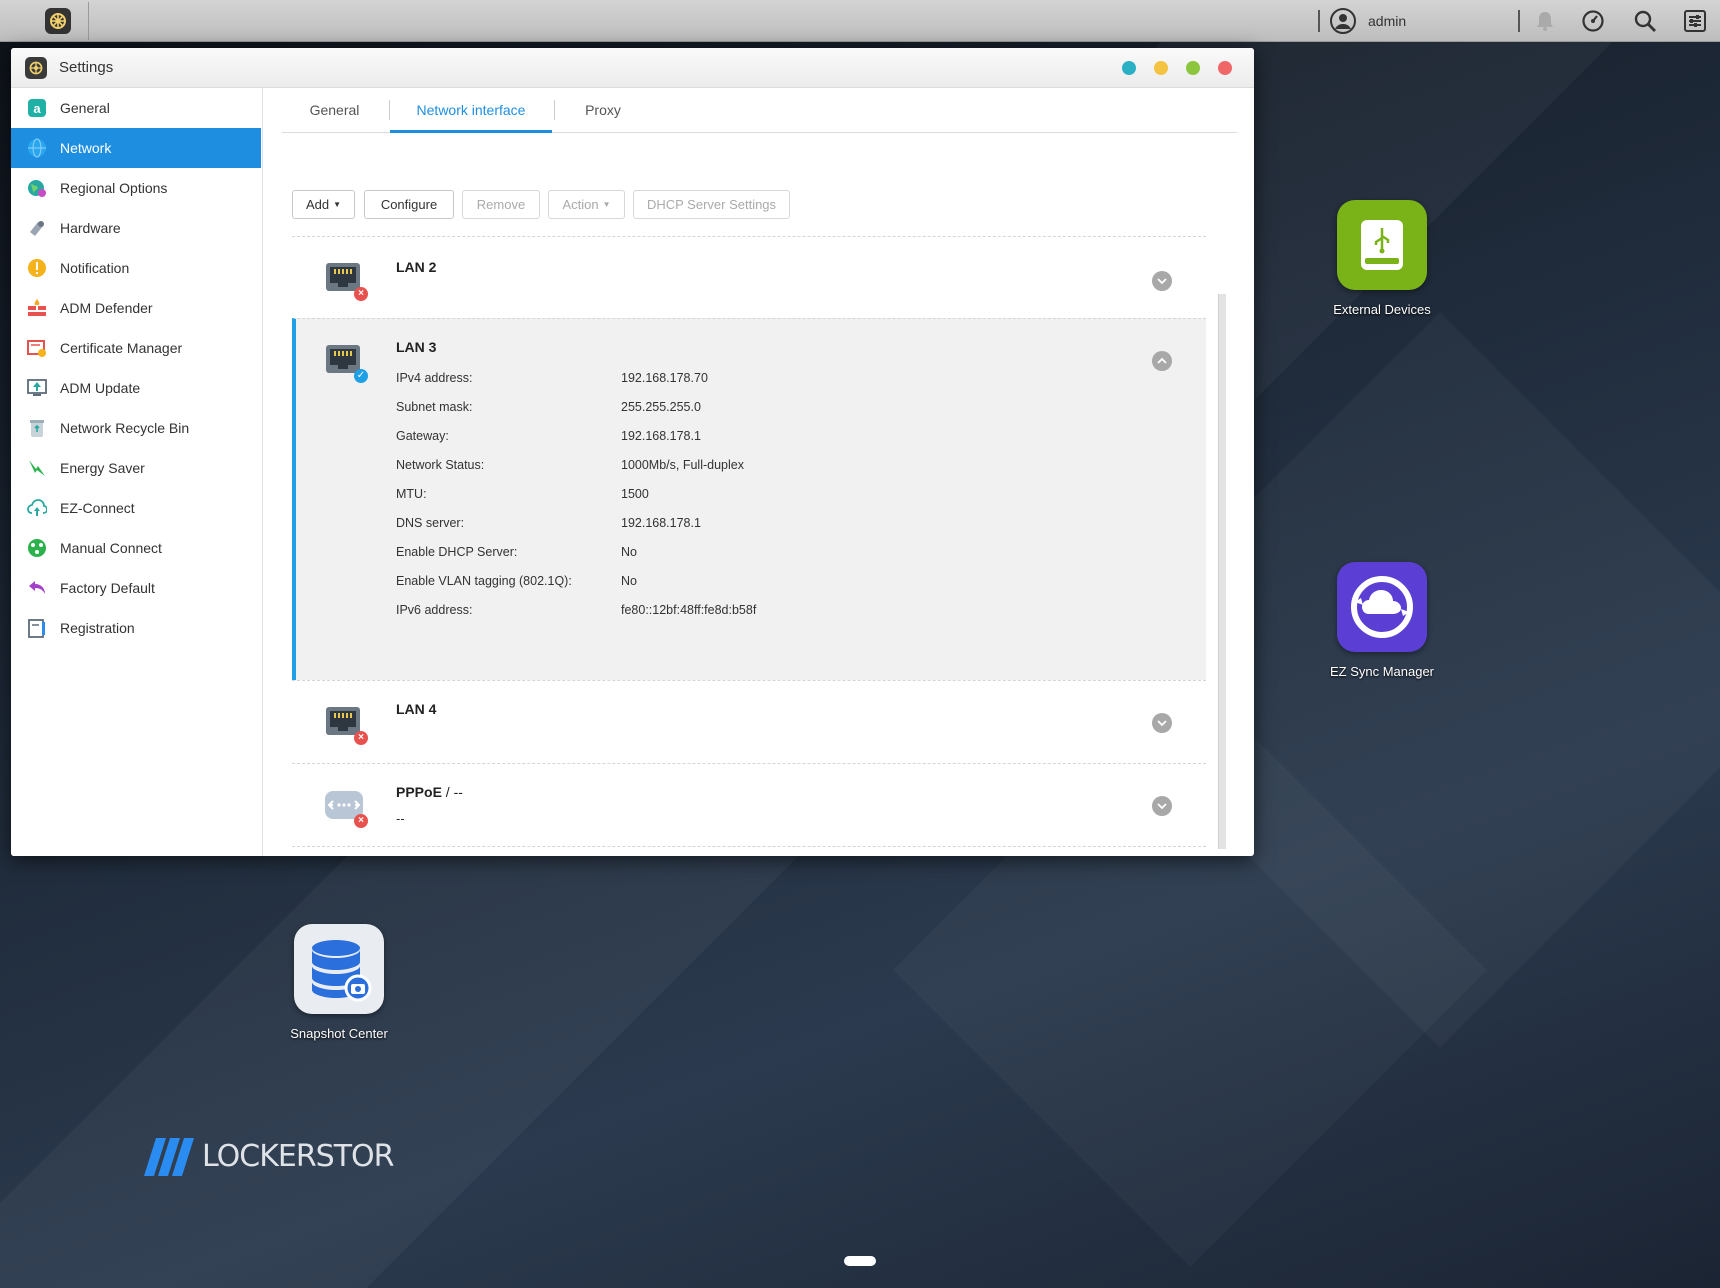 The width and height of the screenshot is (1720, 1288). Describe the element at coordinates (136, 108) in the screenshot. I see `sidebar-item-general: a General` at that location.